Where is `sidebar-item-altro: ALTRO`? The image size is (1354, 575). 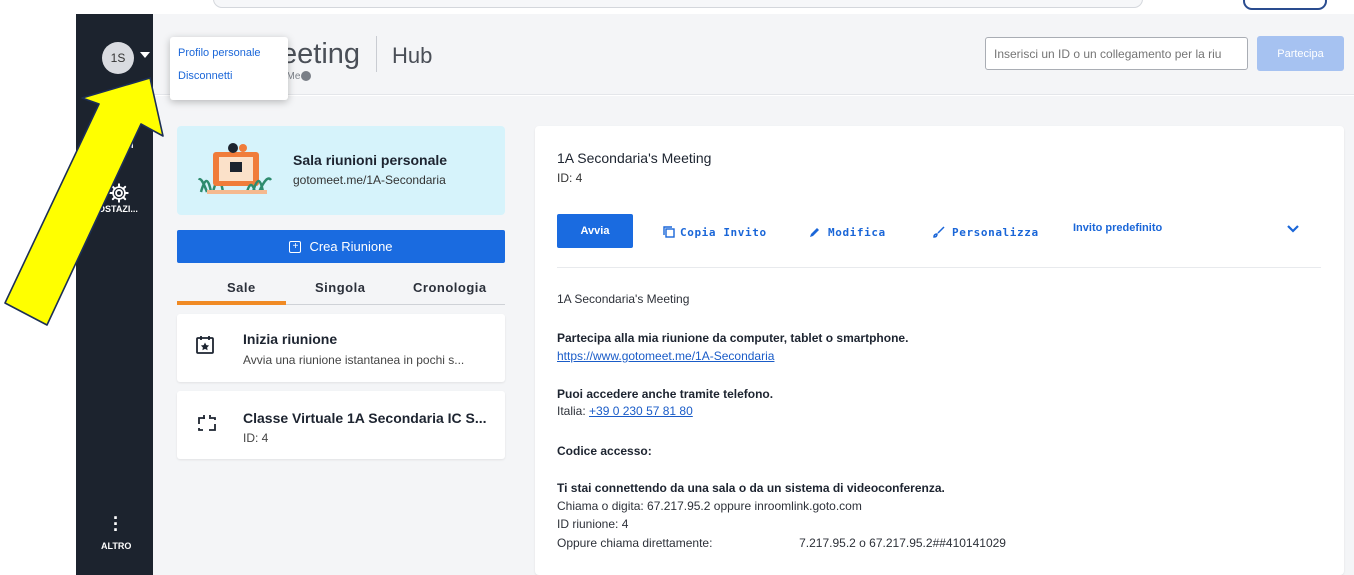 sidebar-item-altro: ALTRO is located at coordinates (116, 546).